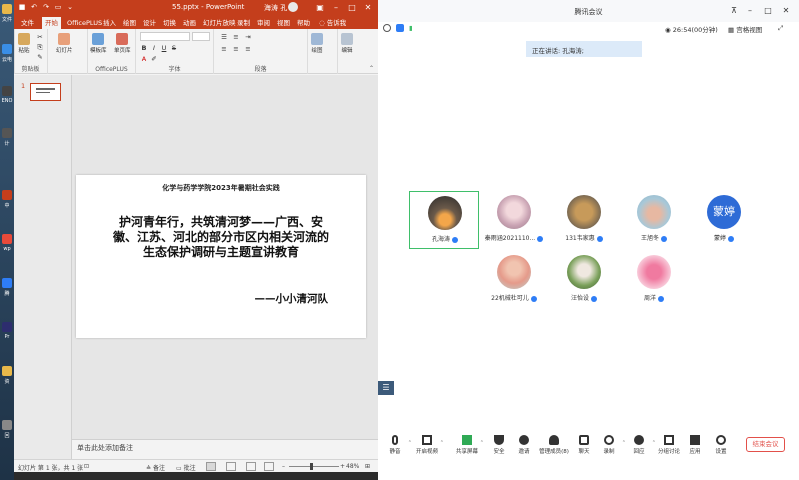 The height and width of the screenshot is (480, 799). What do you see at coordinates (320, 7) in the screenshot?
I see `ribbon-display-icon: ▣` at bounding box center [320, 7].